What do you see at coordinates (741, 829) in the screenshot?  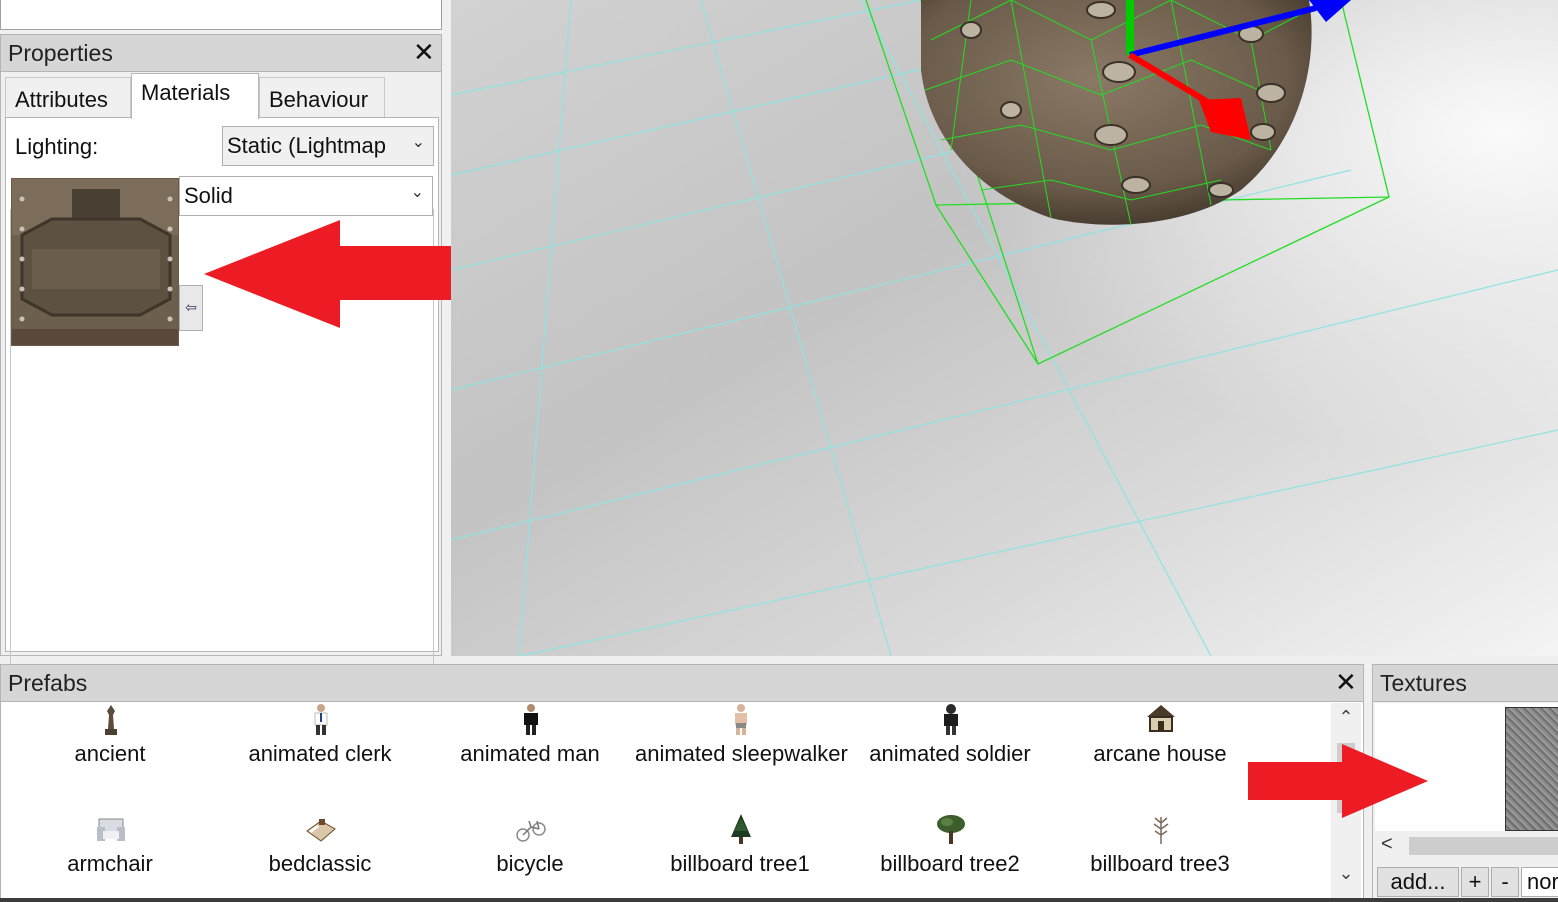 I see `pine-tree-icon` at bounding box center [741, 829].